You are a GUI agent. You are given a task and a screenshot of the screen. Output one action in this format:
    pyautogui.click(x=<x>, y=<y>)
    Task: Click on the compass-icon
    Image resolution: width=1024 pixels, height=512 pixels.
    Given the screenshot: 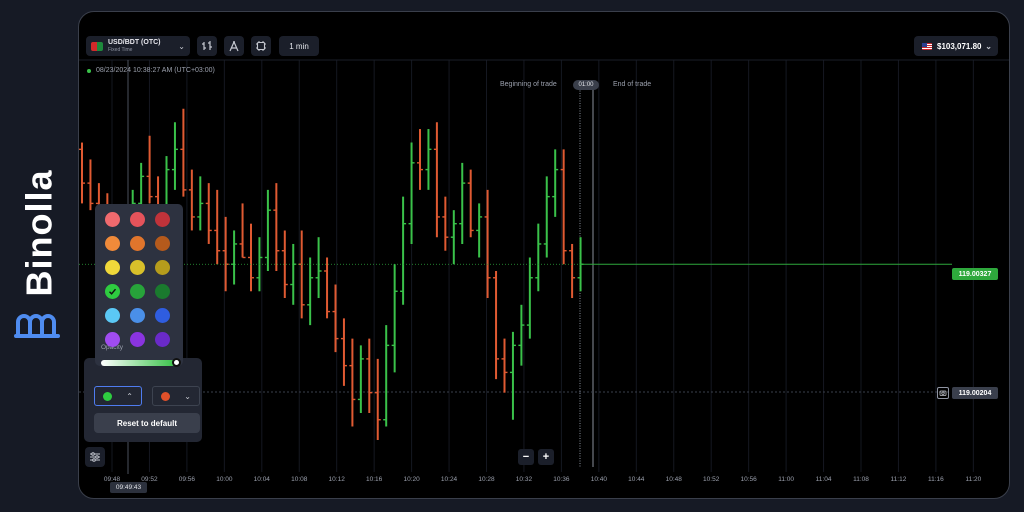 What is the action you would take?
    pyautogui.click(x=234, y=46)
    